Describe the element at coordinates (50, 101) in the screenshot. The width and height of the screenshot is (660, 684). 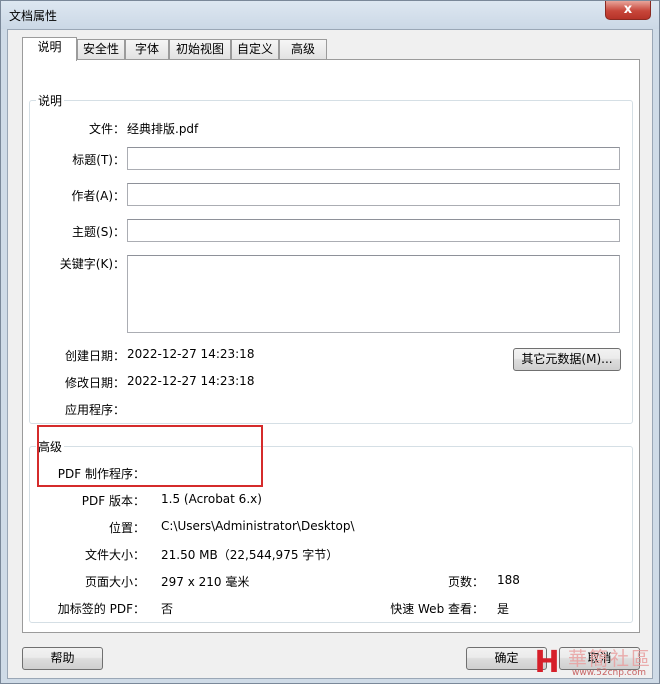
I see `description-group-title: 说明` at that location.